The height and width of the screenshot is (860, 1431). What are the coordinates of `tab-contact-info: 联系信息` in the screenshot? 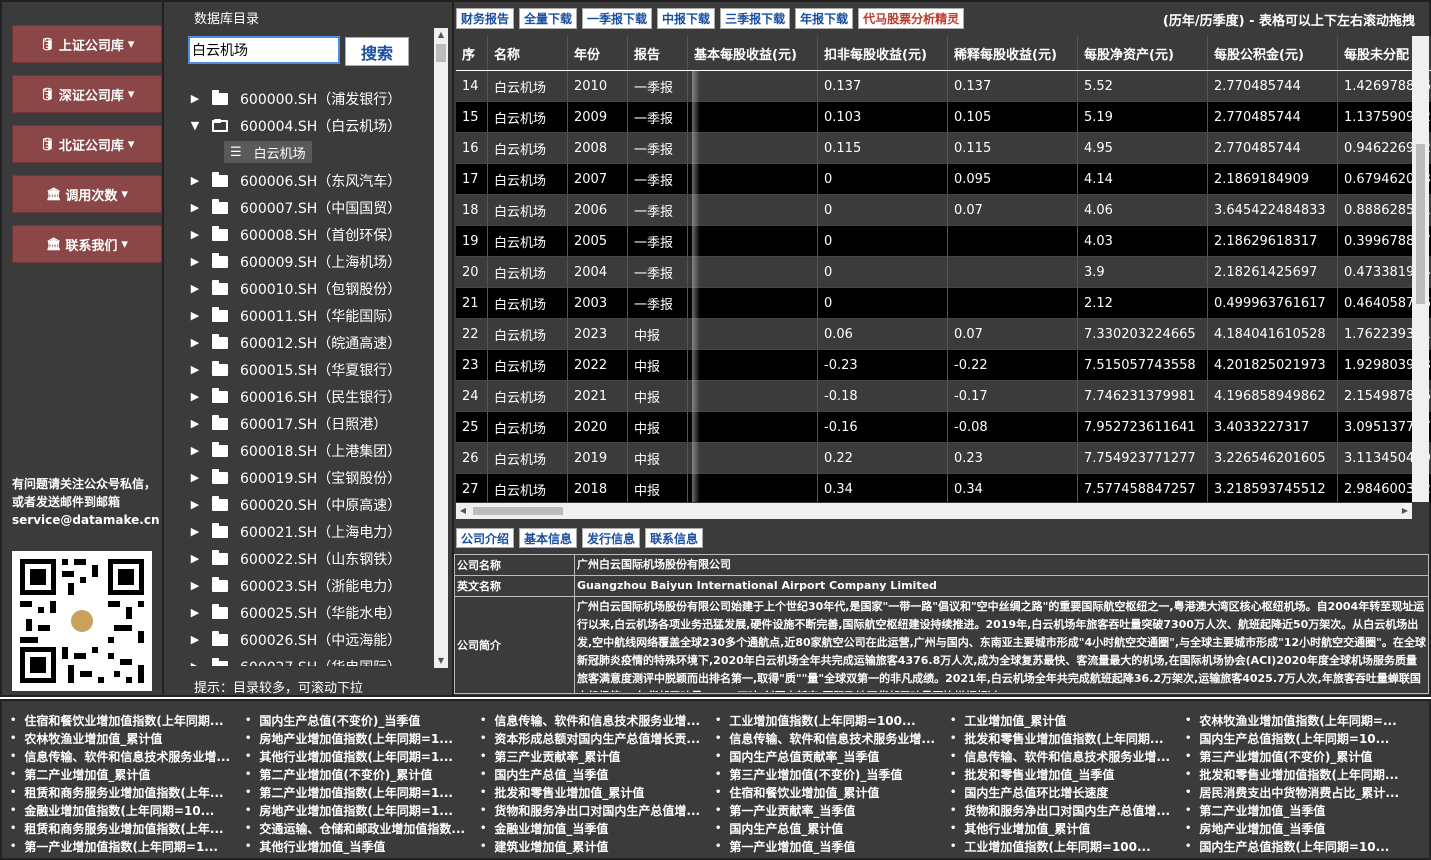 It's located at (674, 538).